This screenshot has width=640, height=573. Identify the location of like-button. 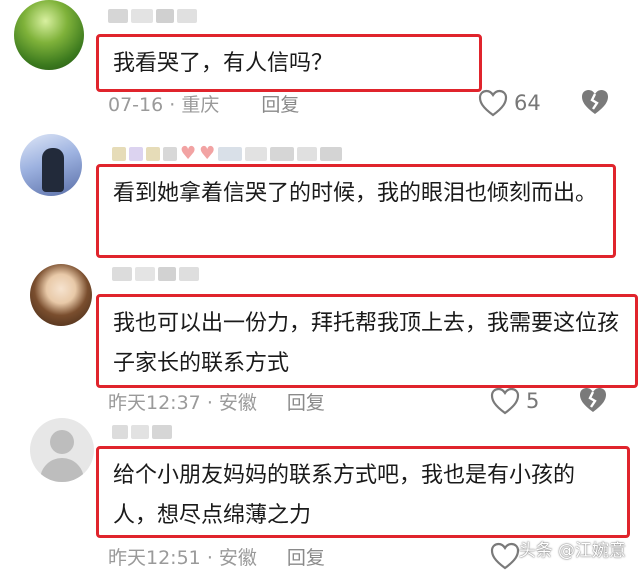
(505, 556).